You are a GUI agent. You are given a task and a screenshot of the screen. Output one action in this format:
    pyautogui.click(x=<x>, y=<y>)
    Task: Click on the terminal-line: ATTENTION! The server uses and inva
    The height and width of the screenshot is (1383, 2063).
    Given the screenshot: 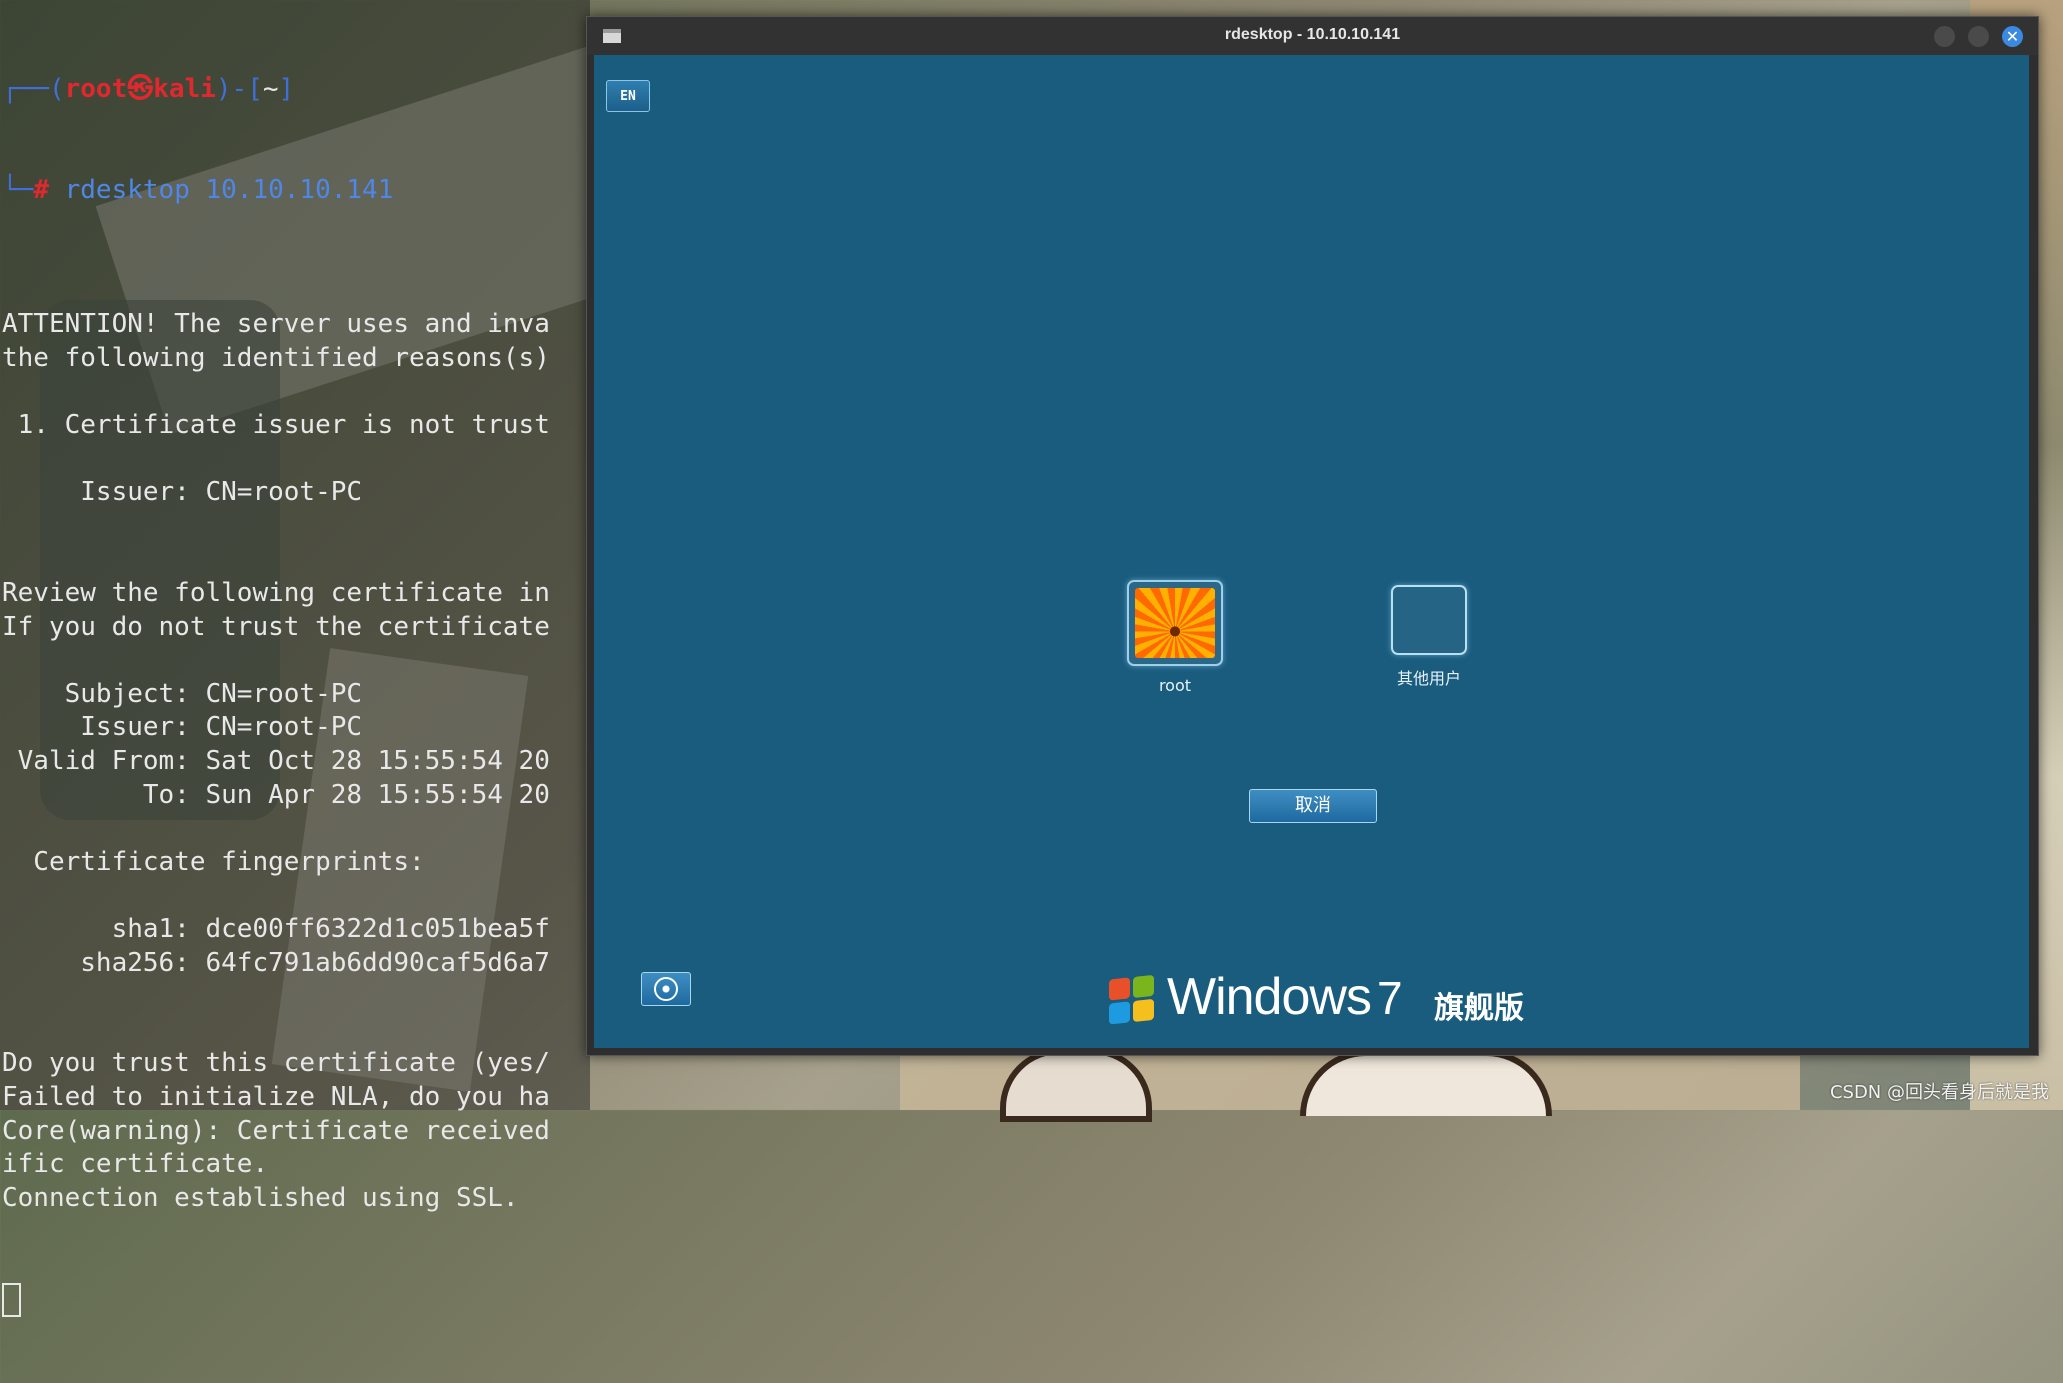 What is the action you would take?
    pyautogui.click(x=276, y=324)
    